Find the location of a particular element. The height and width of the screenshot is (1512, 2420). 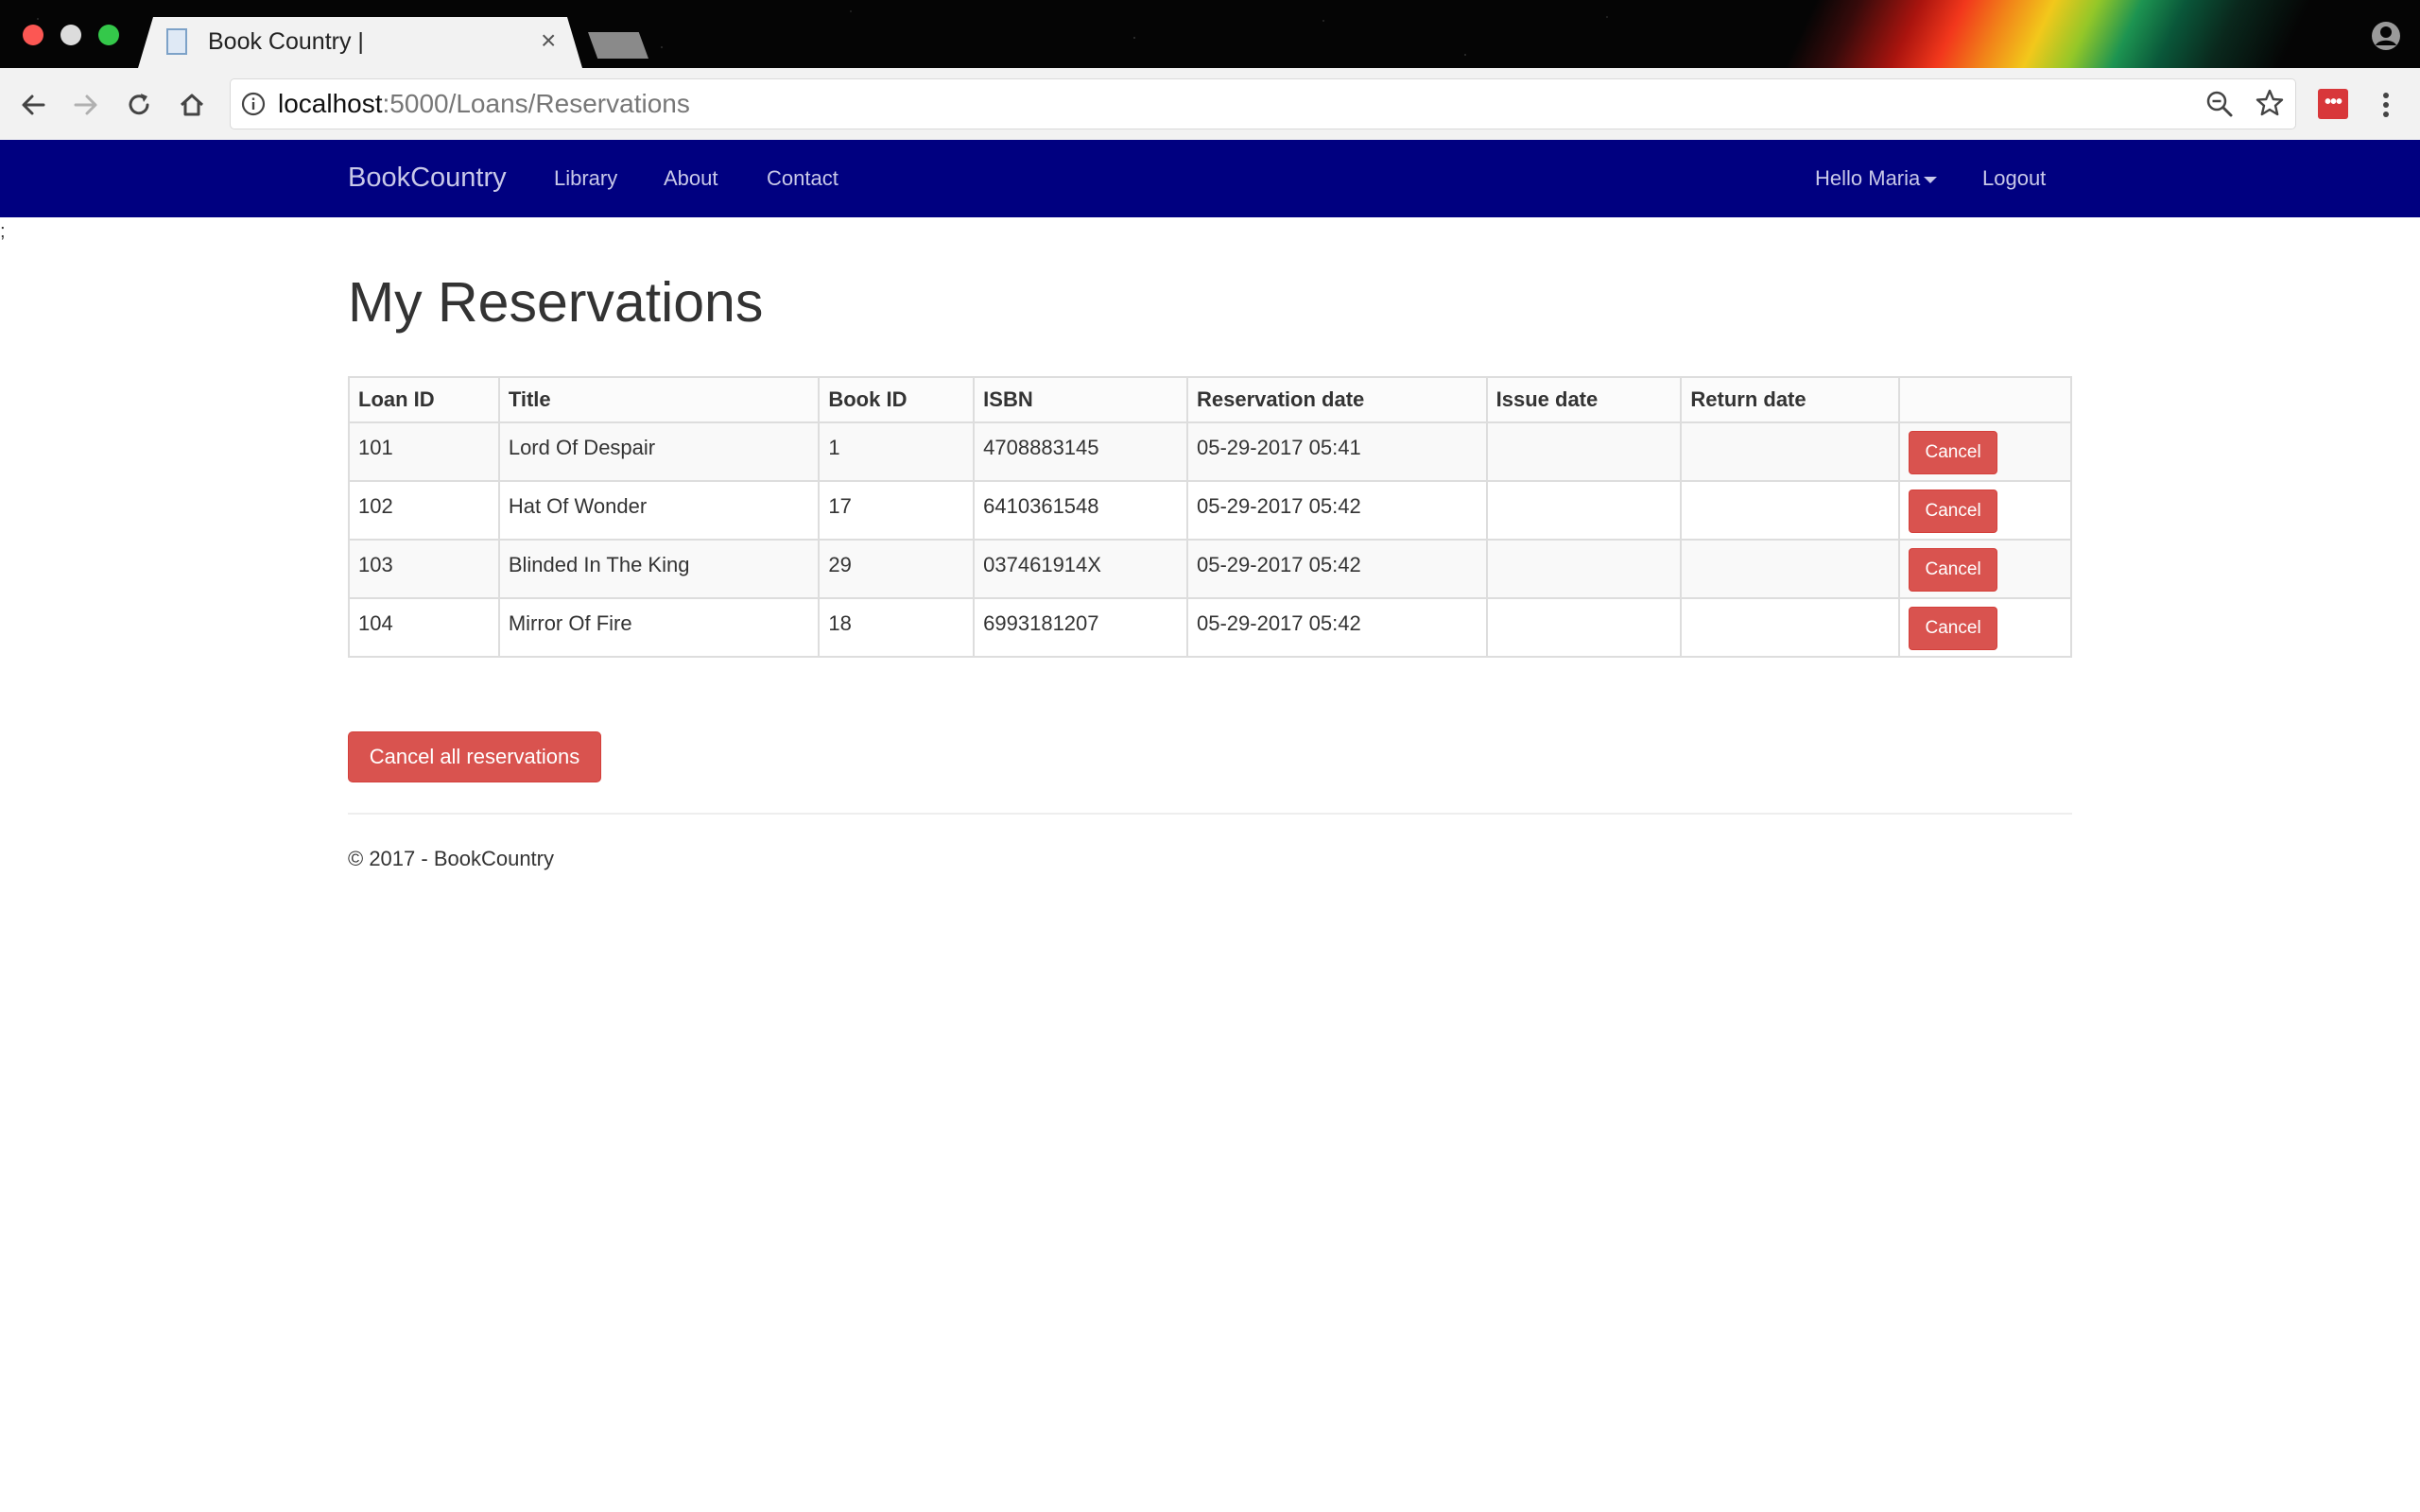

site-info-icon is located at coordinates (254, 104).